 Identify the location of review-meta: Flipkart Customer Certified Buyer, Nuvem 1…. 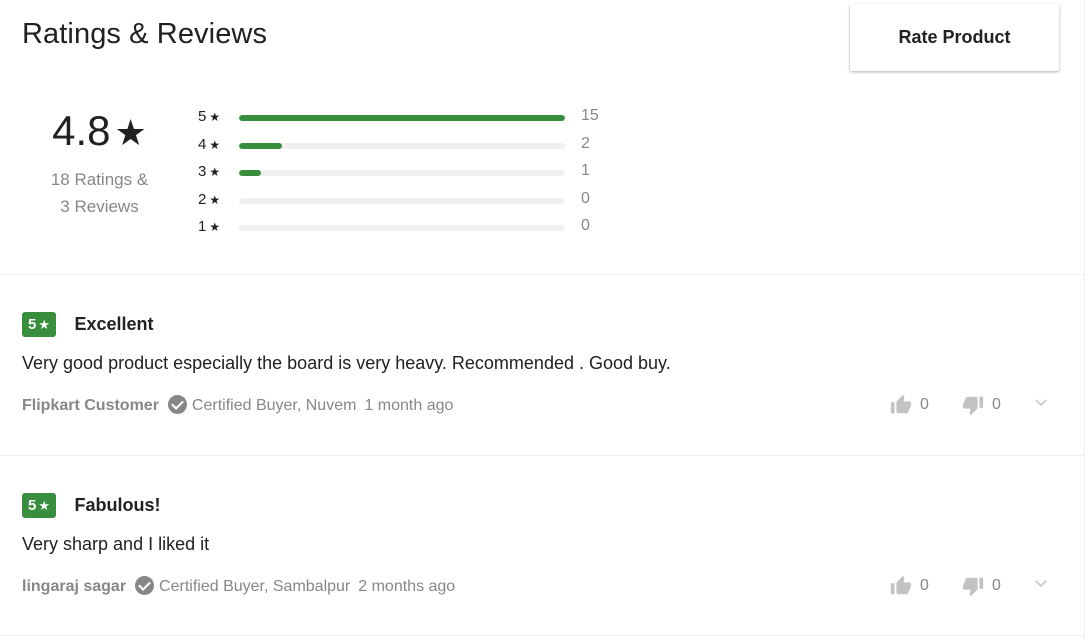
(547, 405).